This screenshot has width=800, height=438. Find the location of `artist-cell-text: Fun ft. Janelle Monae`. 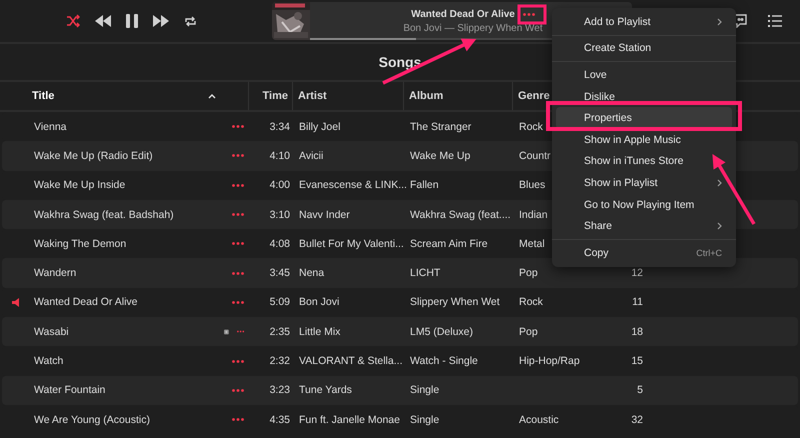

artist-cell-text: Fun ft. Janelle Monae is located at coordinates (349, 420).